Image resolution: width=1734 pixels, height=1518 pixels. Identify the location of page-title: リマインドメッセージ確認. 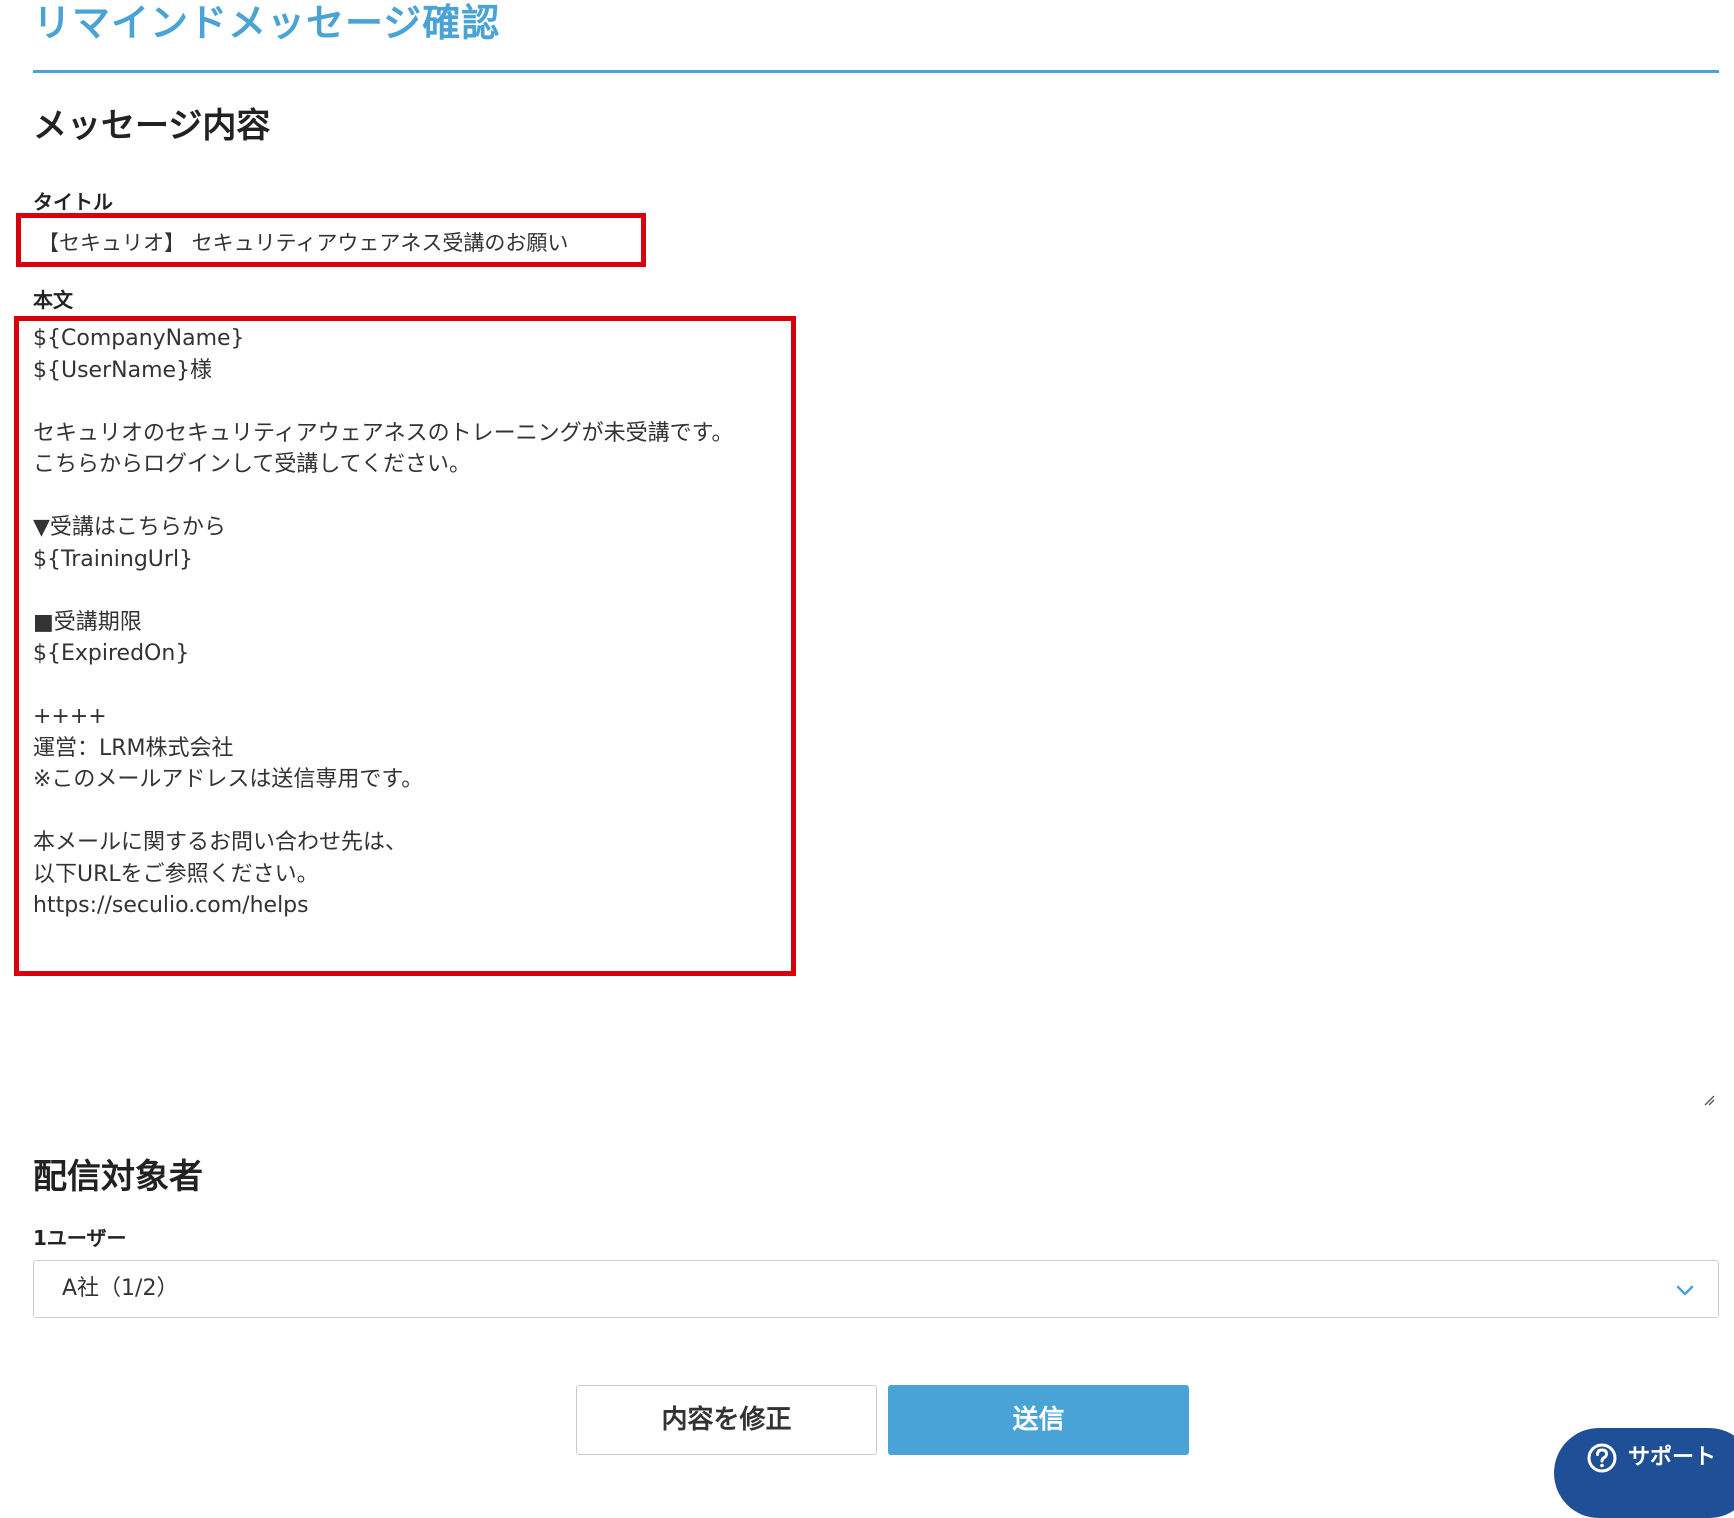
(267, 23).